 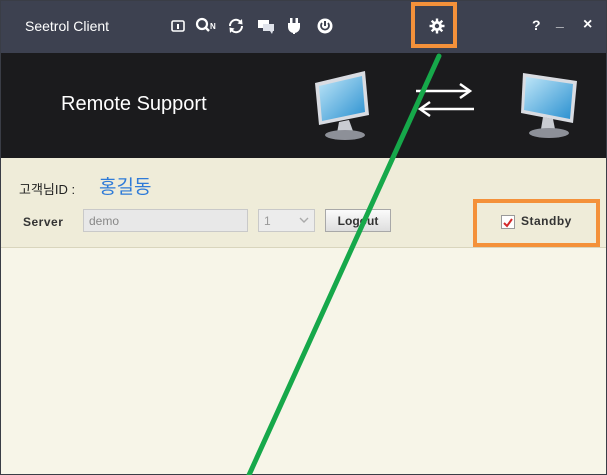 I want to click on app-title: Seetrol Client, so click(x=67, y=26).